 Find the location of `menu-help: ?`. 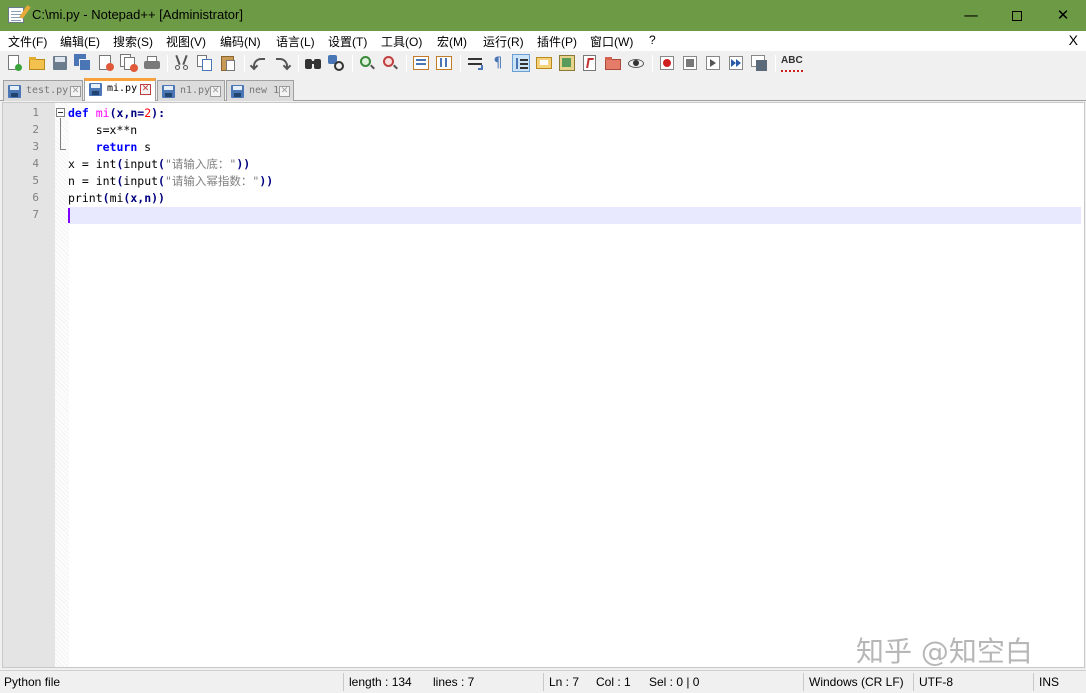

menu-help: ? is located at coordinates (652, 40).